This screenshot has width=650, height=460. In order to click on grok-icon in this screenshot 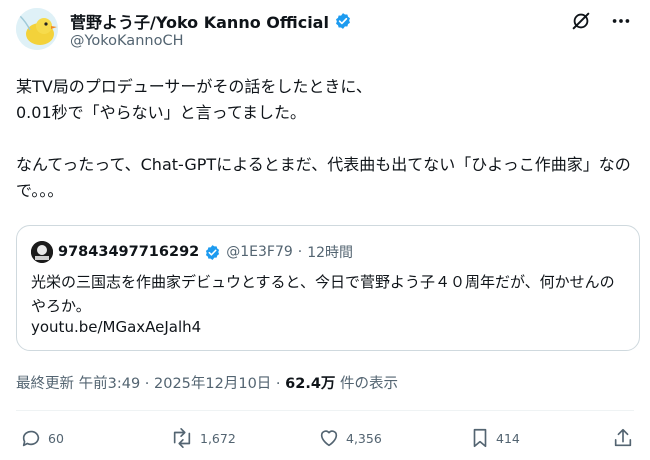, I will do `click(581, 21)`.